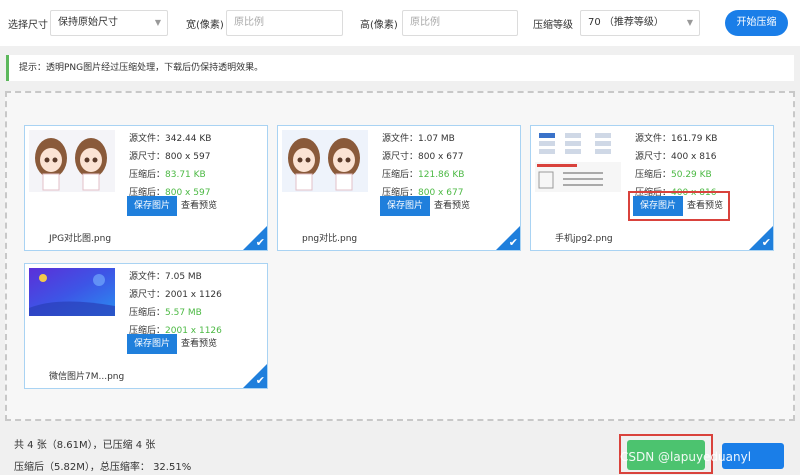 The image size is (800, 475). What do you see at coordinates (441, 175) in the screenshot?
I see `compressed-file-value: 121.86 KB` at bounding box center [441, 175].